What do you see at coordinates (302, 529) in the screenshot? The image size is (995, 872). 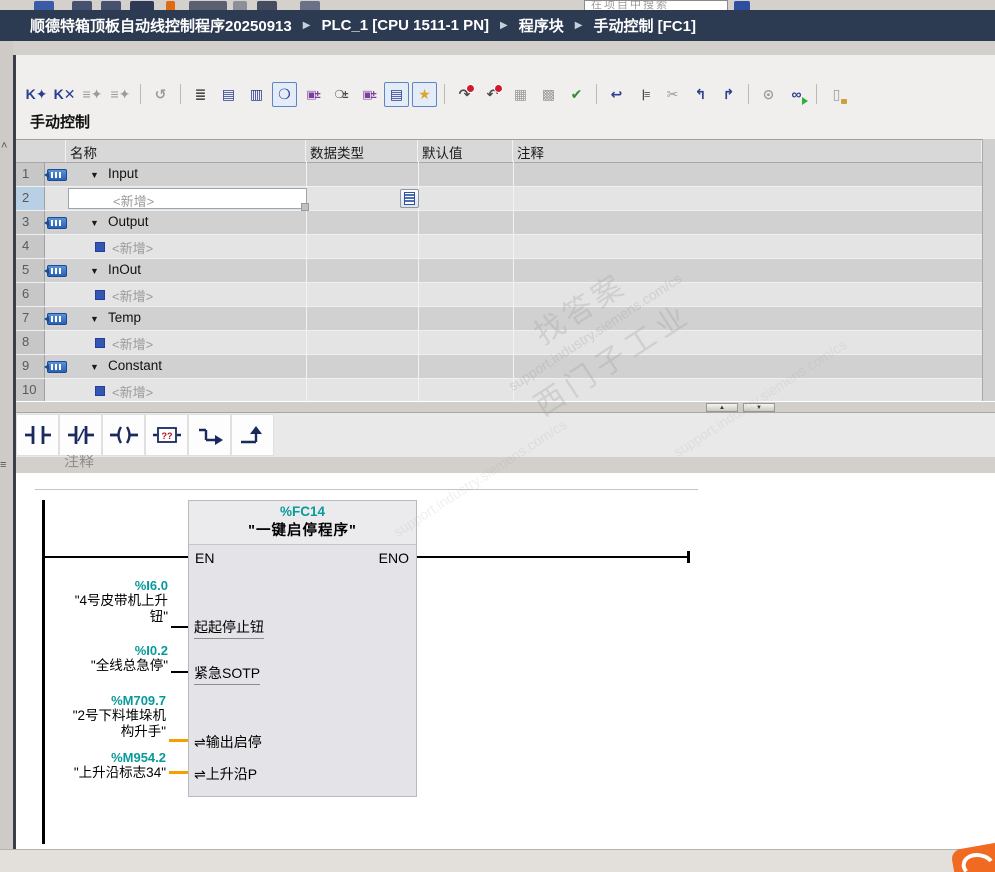 I see `block-name: "一键启停程序"` at bounding box center [302, 529].